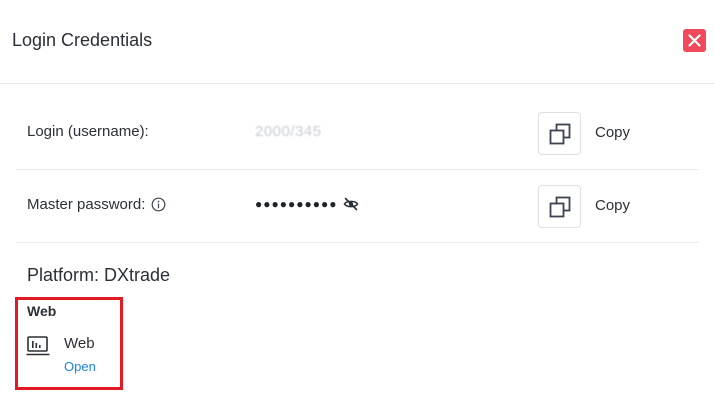  I want to click on password-label-text: Master password:, so click(86, 204).